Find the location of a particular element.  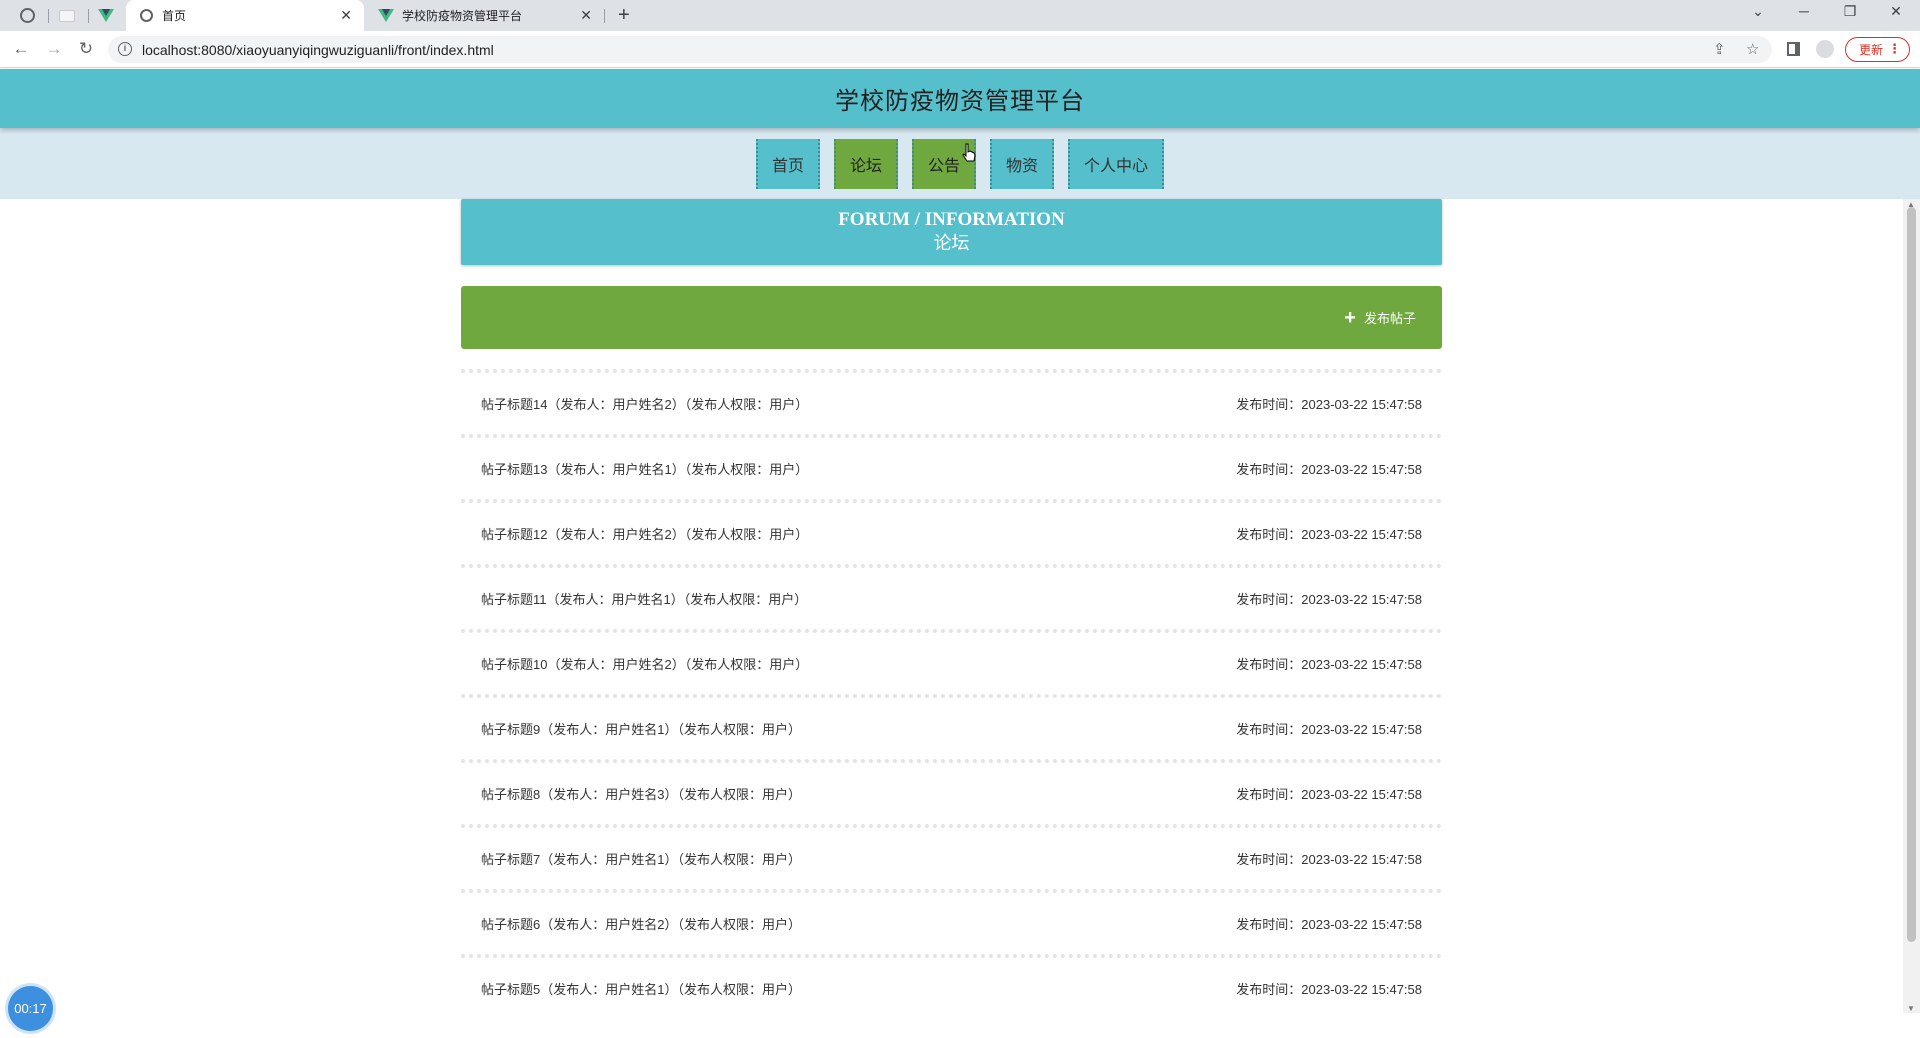

scroll-down-arrow-icon: ▼ is located at coordinates (1911, 1008).